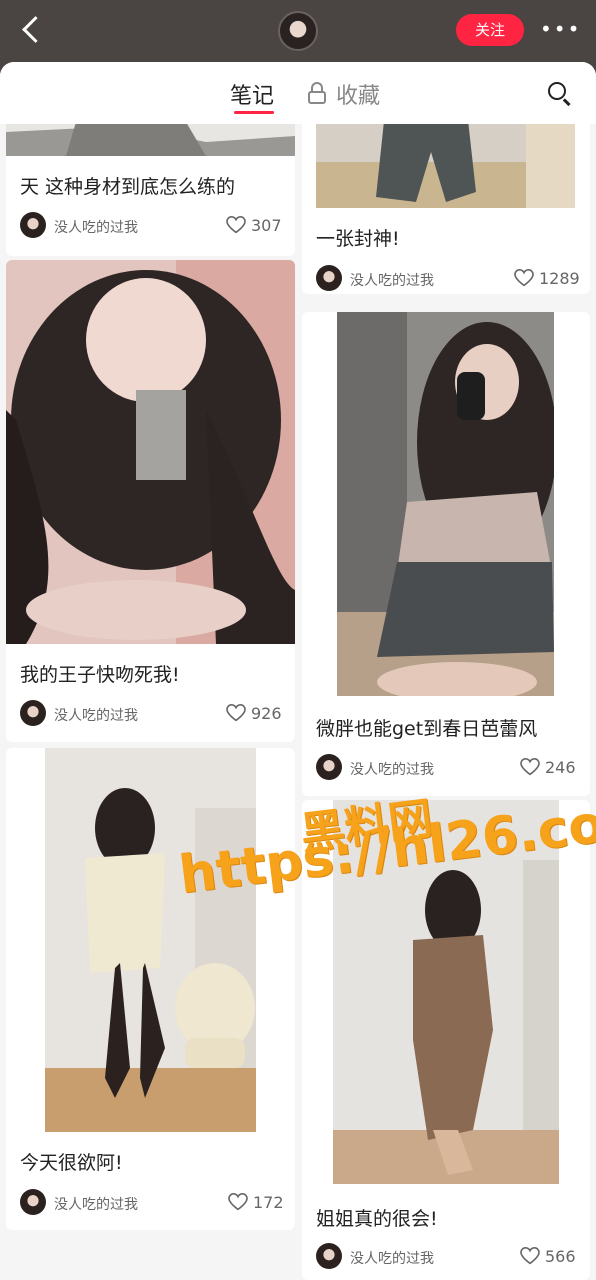  What do you see at coordinates (268, 1202) in the screenshot?
I see `like-count: 172` at bounding box center [268, 1202].